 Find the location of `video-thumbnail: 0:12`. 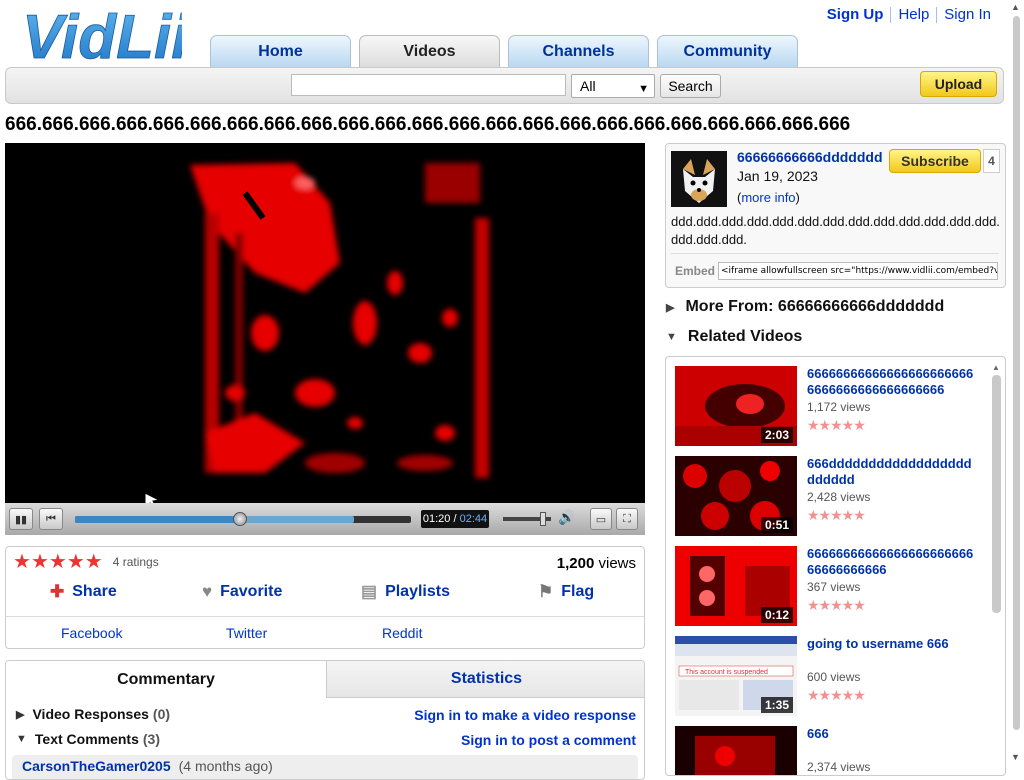

video-thumbnail: 0:12 is located at coordinates (736, 586).